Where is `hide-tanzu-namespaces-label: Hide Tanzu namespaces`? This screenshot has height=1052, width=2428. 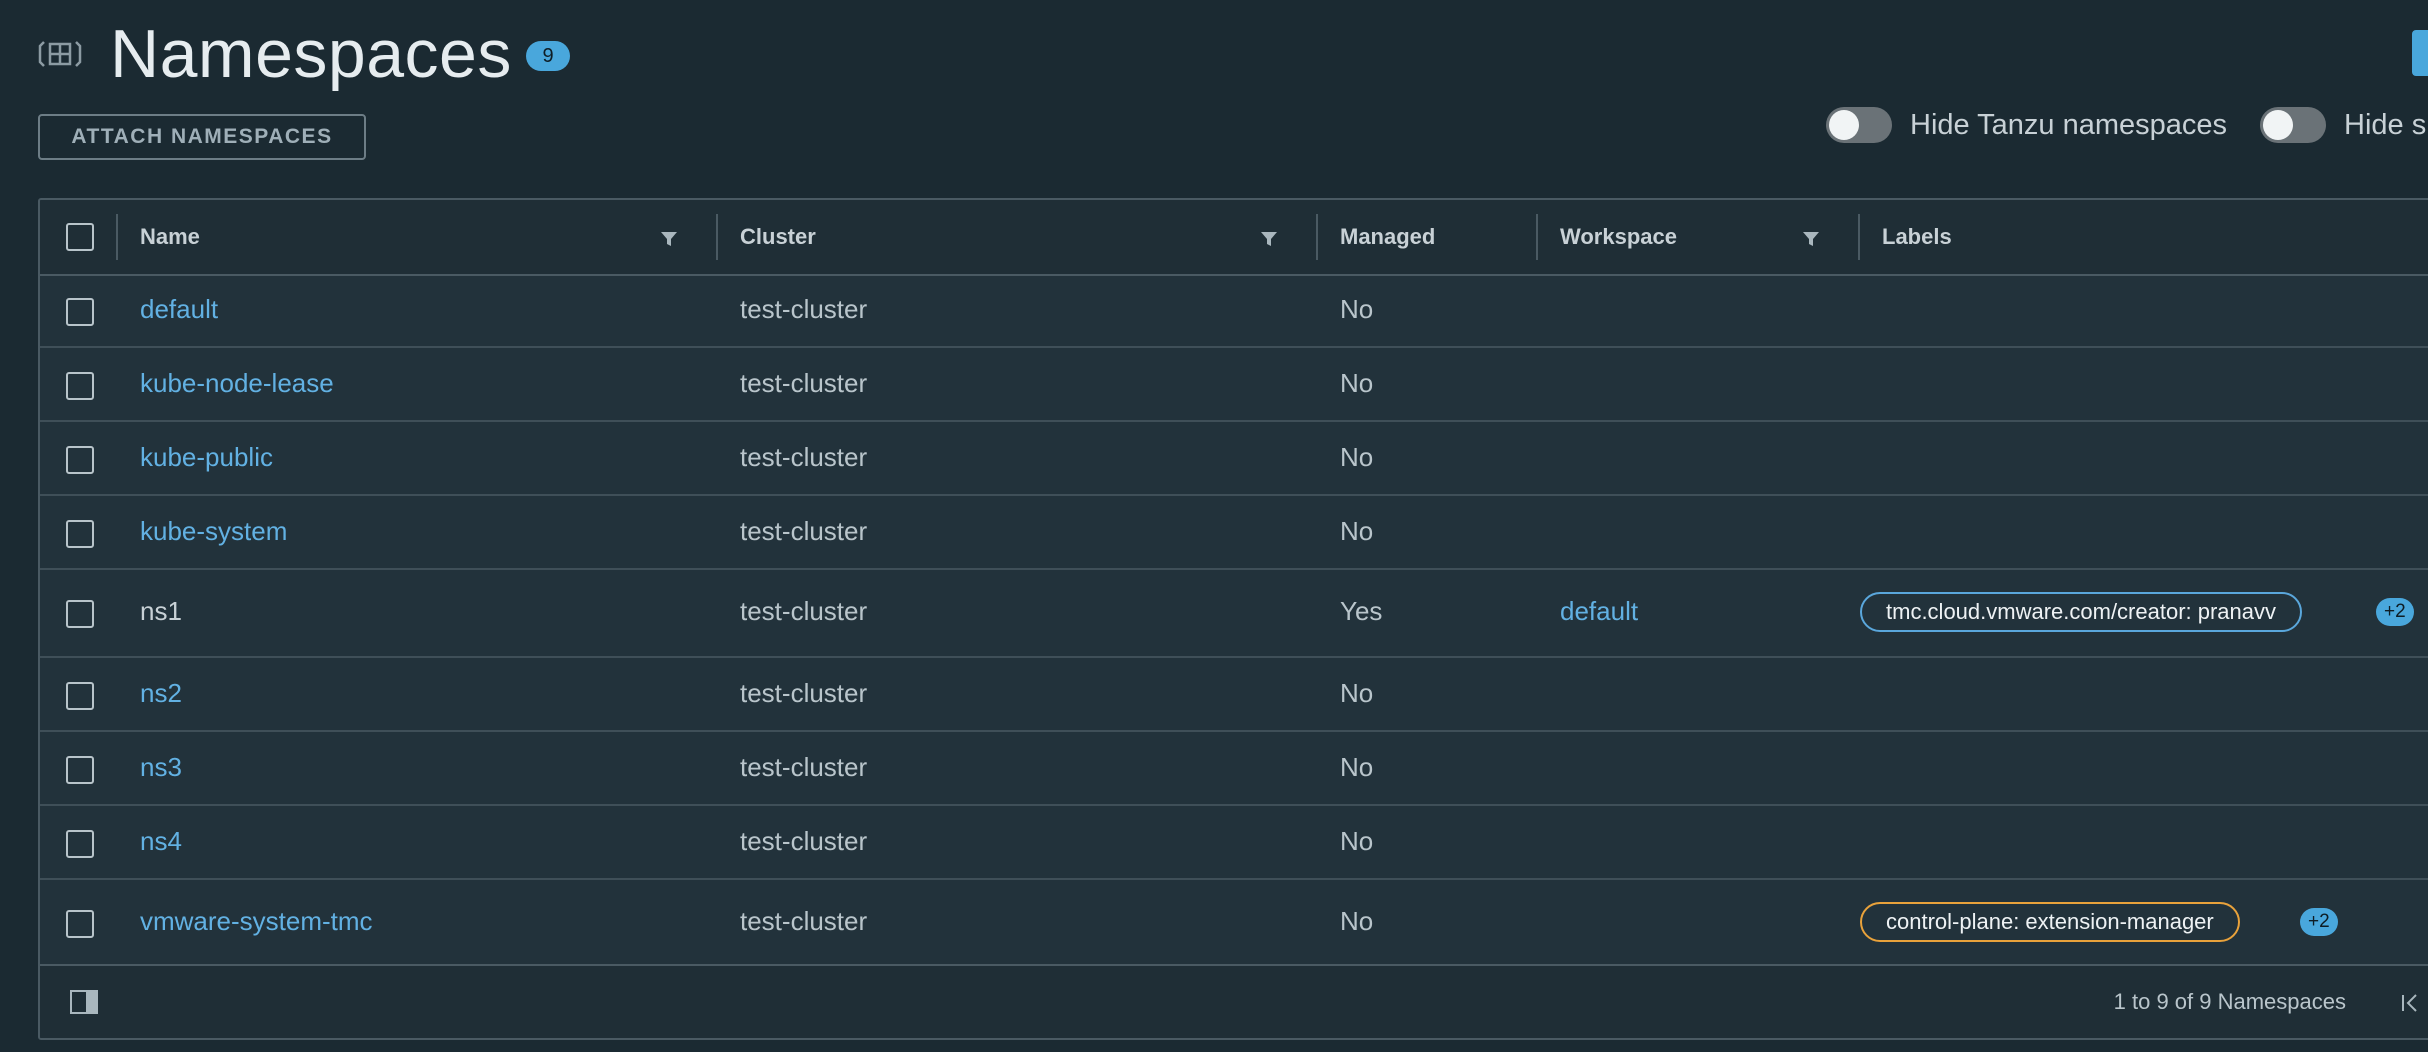 hide-tanzu-namespaces-label: Hide Tanzu namespaces is located at coordinates (2069, 125).